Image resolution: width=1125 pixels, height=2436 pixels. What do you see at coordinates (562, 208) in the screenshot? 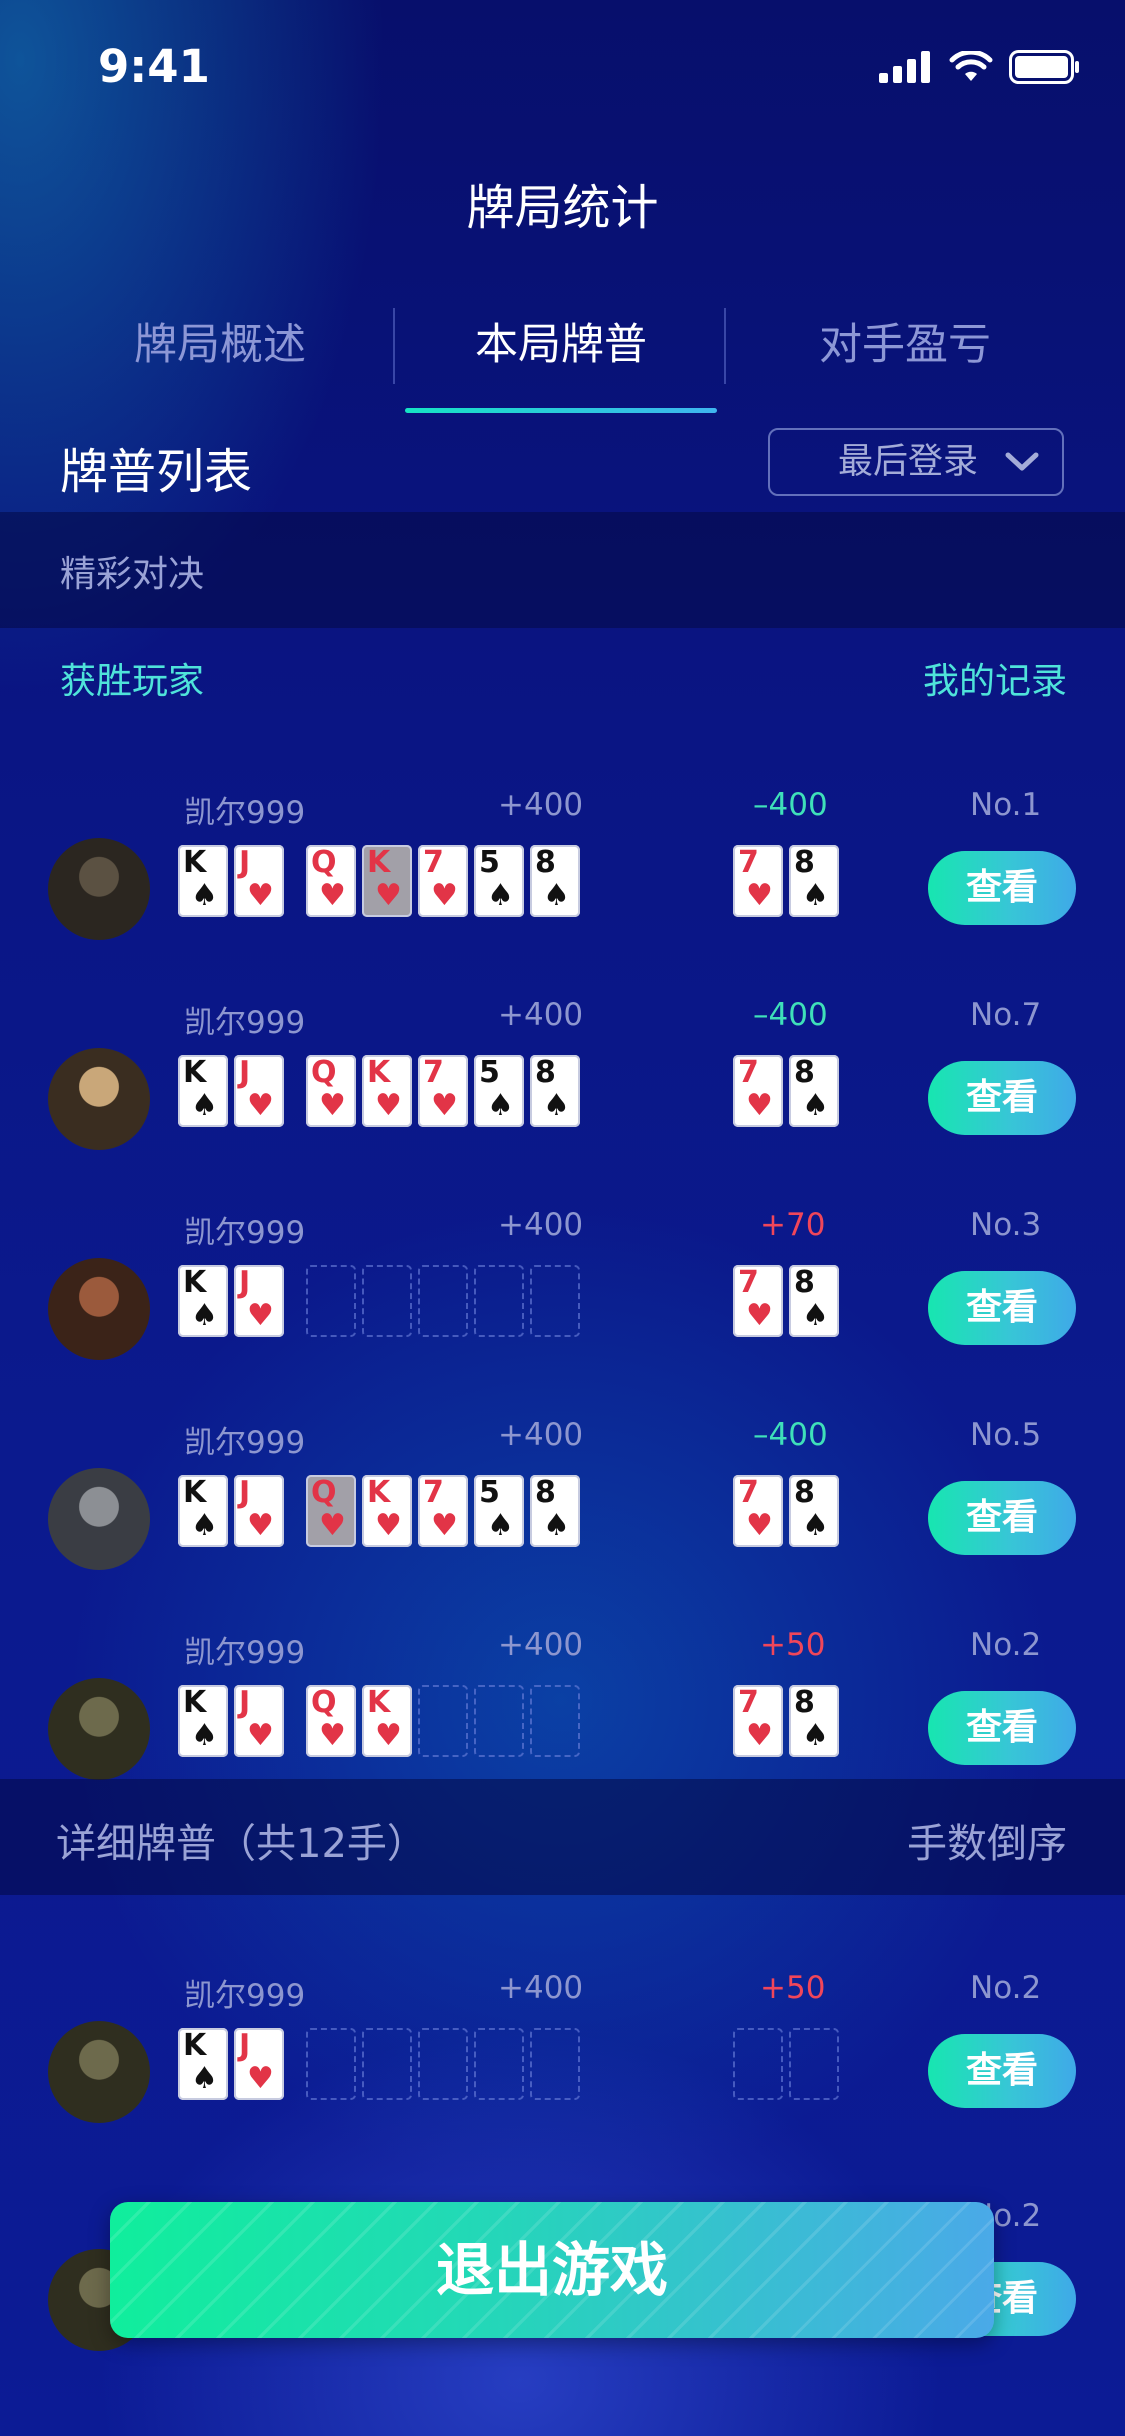
I see `page-title: 牌局统计` at bounding box center [562, 208].